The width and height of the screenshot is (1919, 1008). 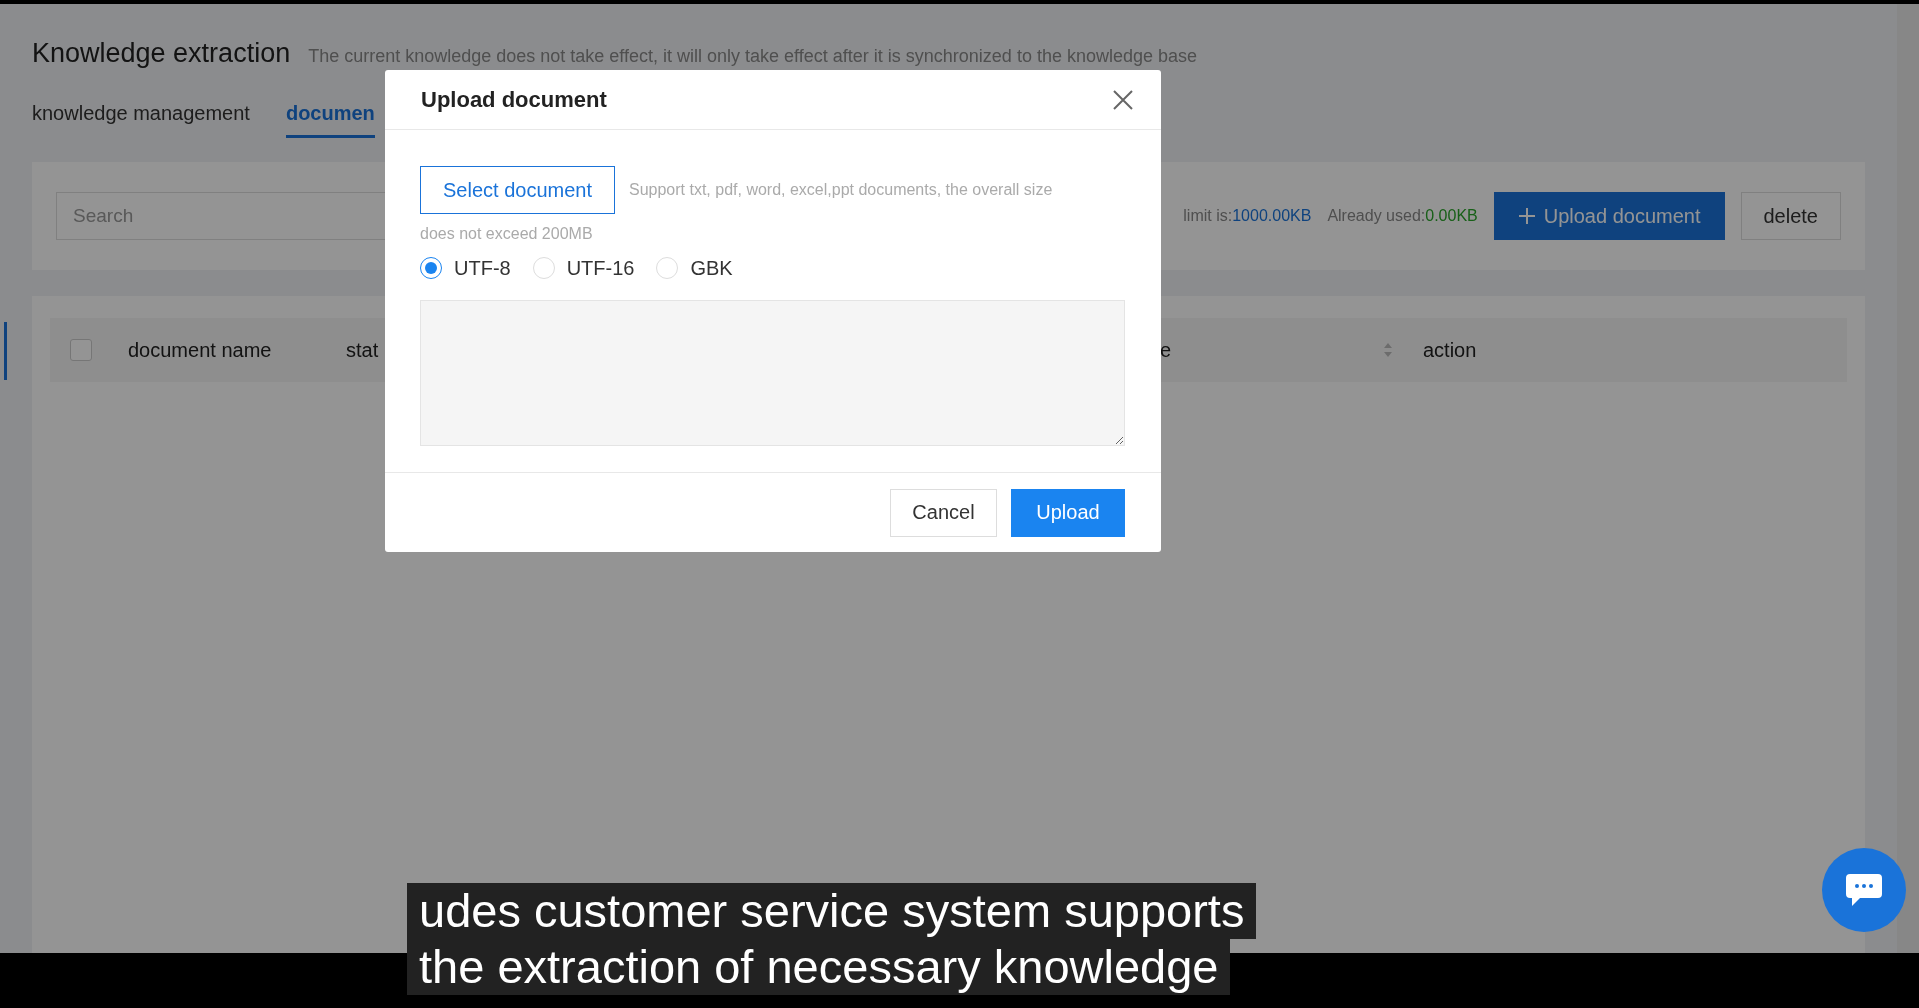 What do you see at coordinates (583, 268) in the screenshot?
I see `encoding-radio: UTF-16` at bounding box center [583, 268].